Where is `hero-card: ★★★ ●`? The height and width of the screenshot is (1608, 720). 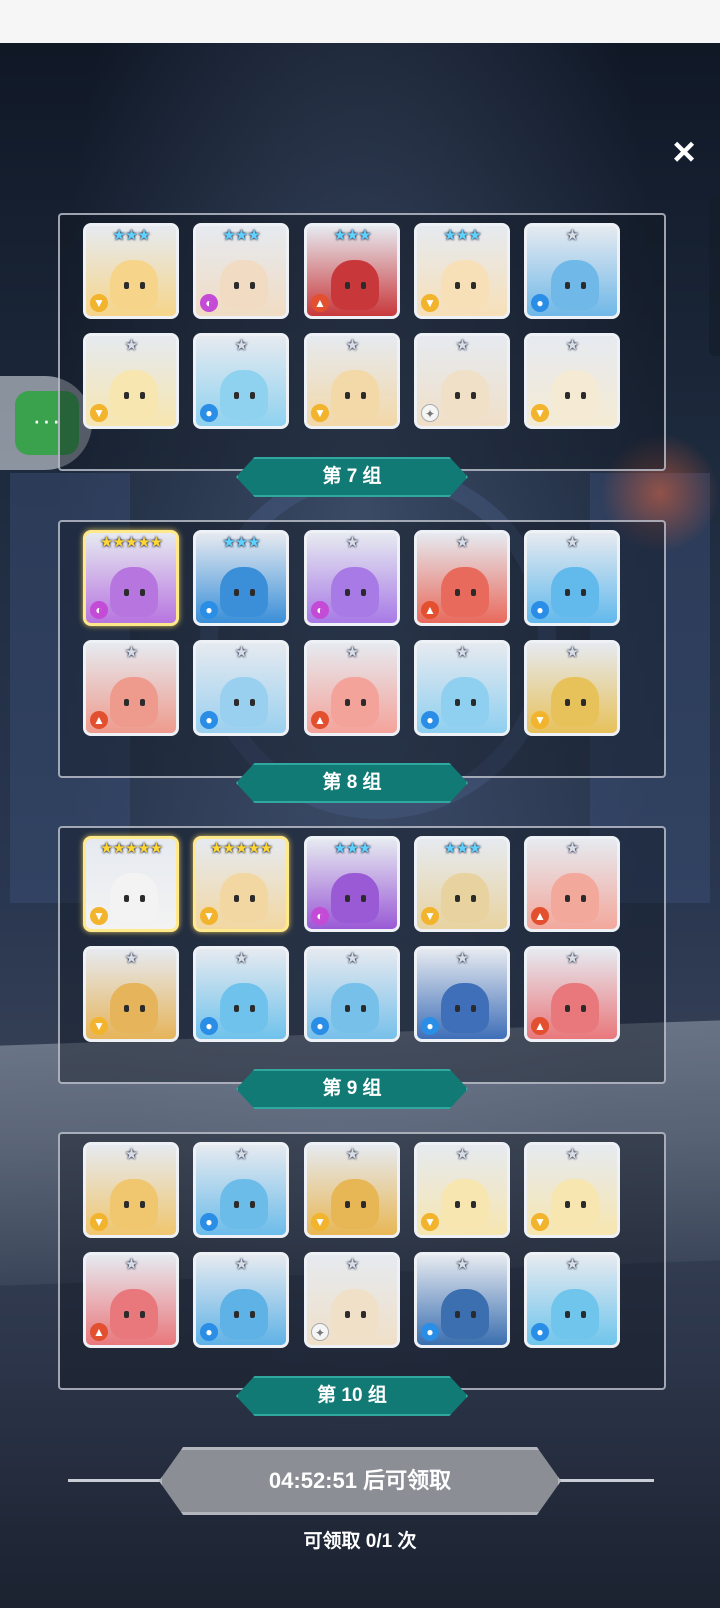 hero-card: ★★★ ● is located at coordinates (241, 578).